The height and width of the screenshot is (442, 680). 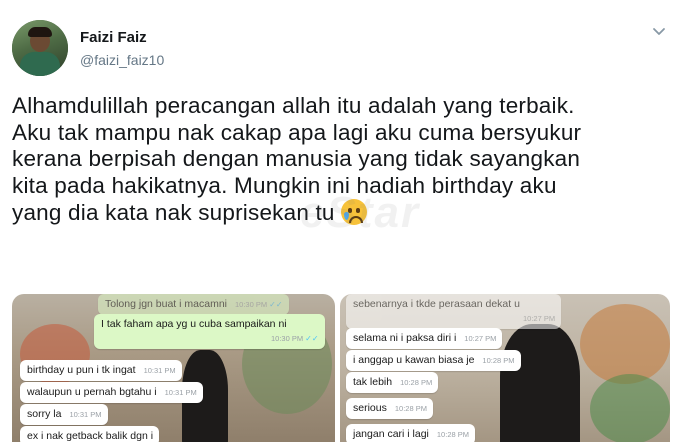 I want to click on tweet-line: yang dia kata nak suprisekan tu, so click(x=173, y=212).